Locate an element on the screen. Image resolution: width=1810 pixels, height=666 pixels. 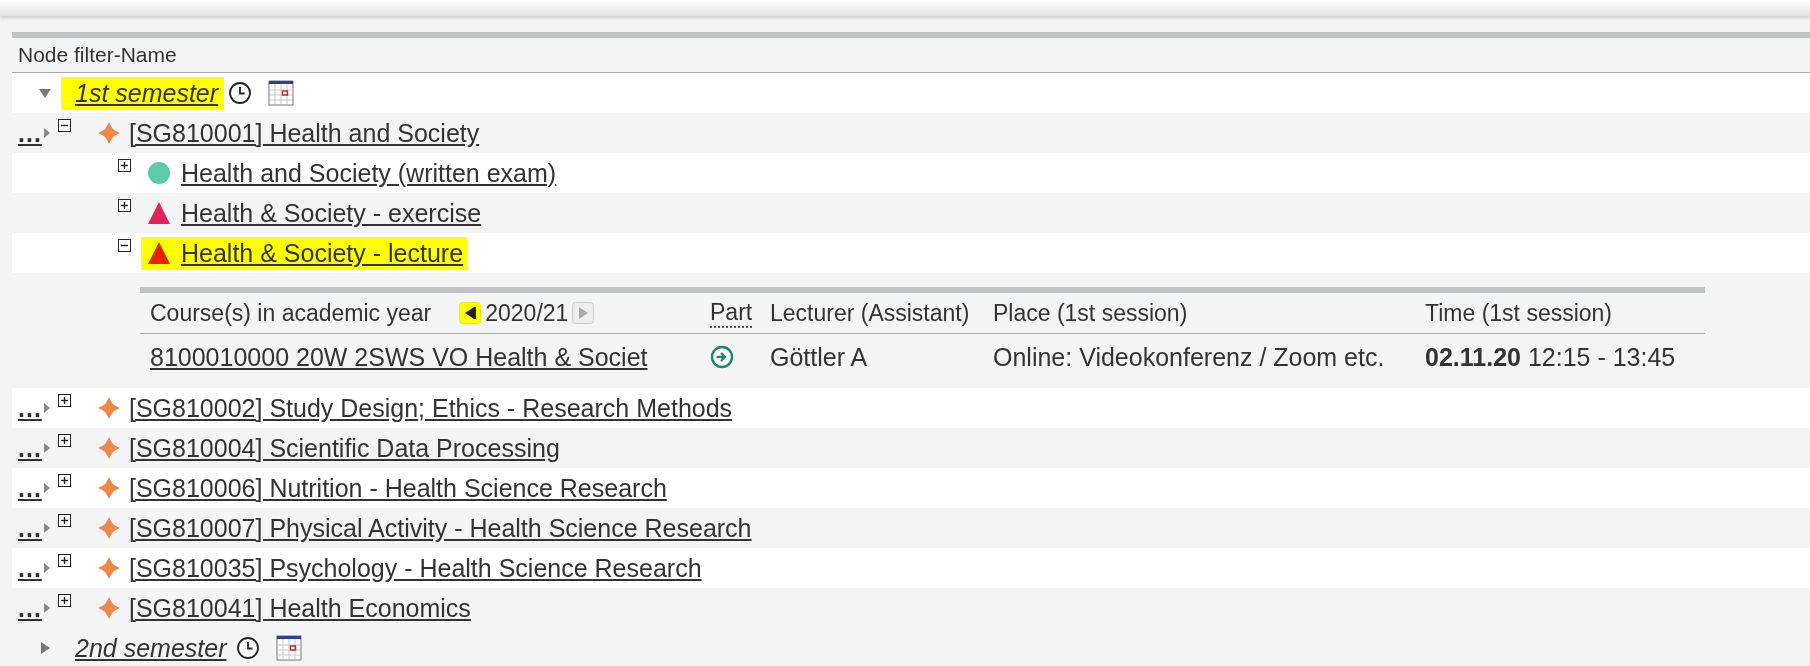
module-link: [SG810007] Physical Activity - Health Science Research is located at coordinates (440, 528).